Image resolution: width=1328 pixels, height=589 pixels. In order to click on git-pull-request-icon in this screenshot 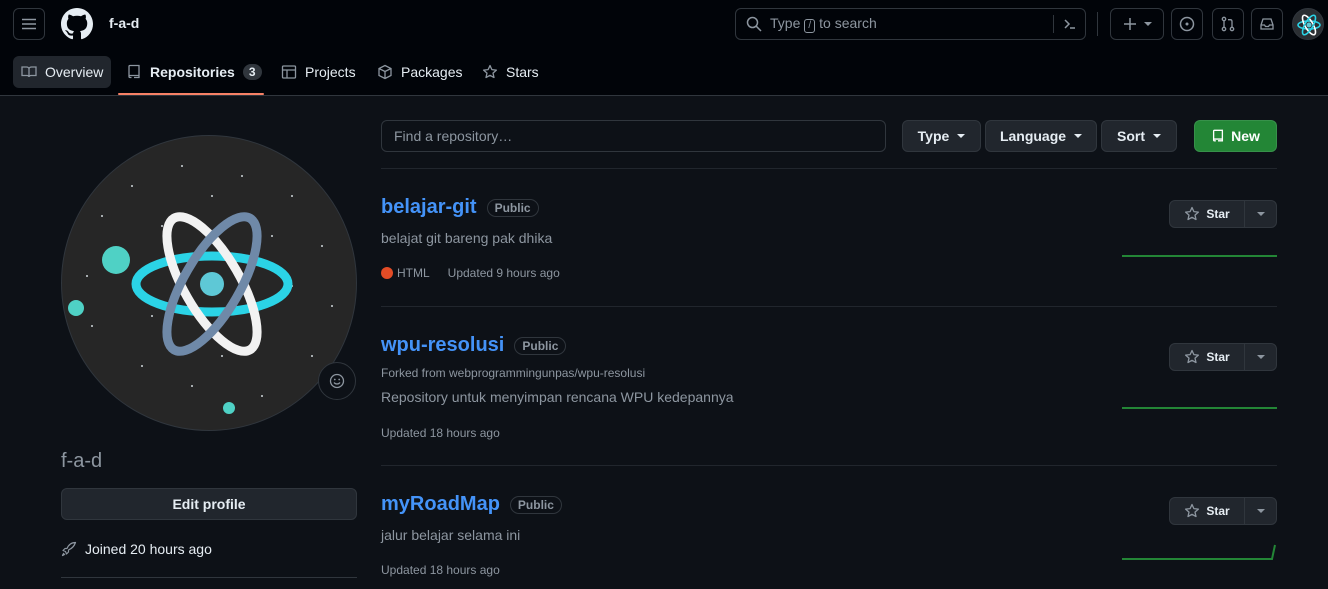, I will do `click(1228, 24)`.